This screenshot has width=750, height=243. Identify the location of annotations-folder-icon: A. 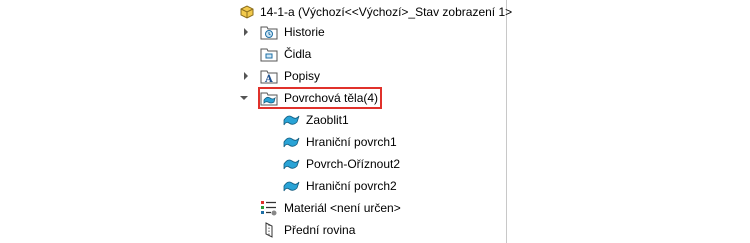
(269, 77).